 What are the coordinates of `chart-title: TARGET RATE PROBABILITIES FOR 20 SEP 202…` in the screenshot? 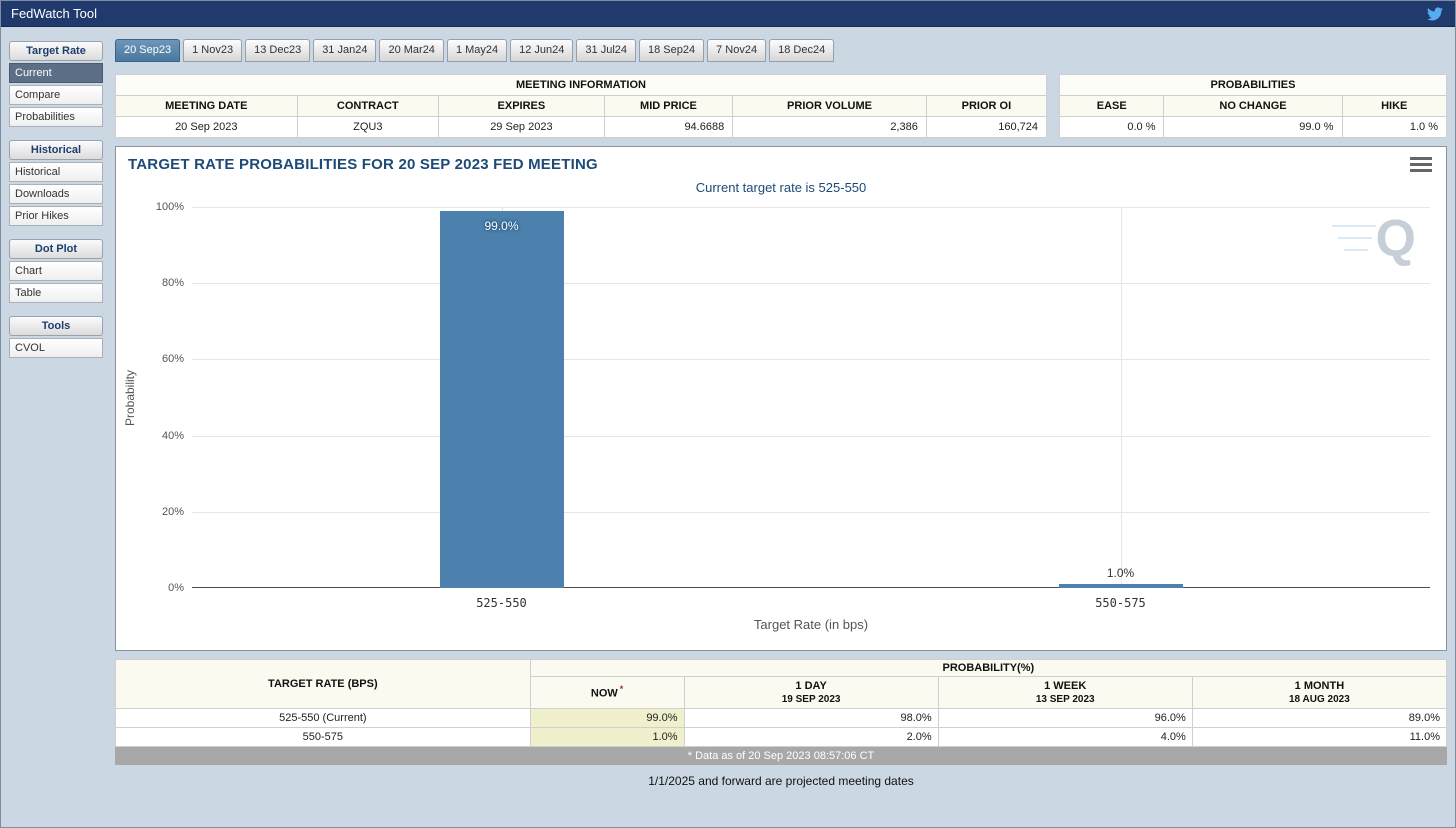 It's located at (363, 164).